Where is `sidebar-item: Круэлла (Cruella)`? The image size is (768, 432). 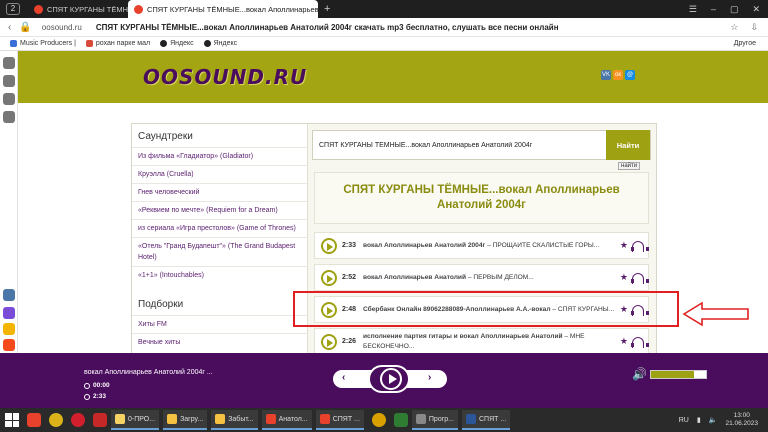
sidebar-item: Круэлла (Cruella) is located at coordinates (219, 174).